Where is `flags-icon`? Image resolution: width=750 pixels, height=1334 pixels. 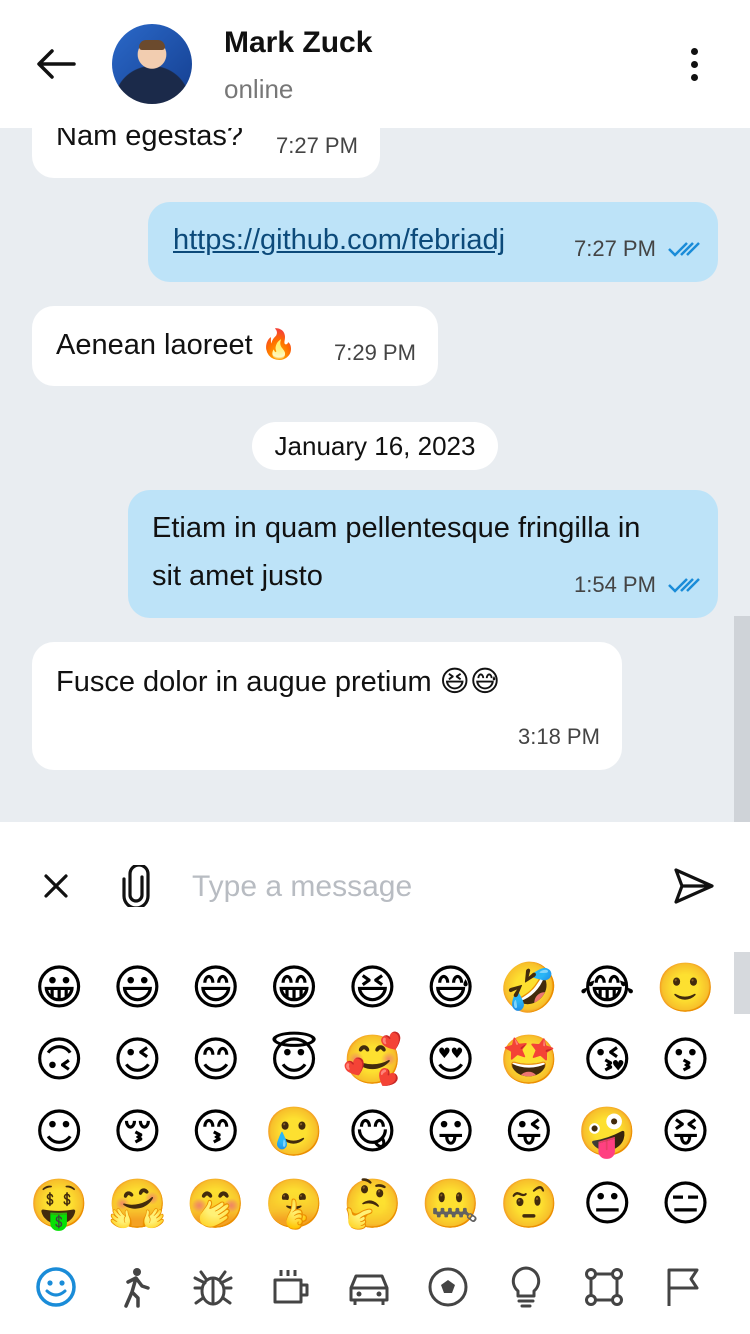 flags-icon is located at coordinates (683, 1287).